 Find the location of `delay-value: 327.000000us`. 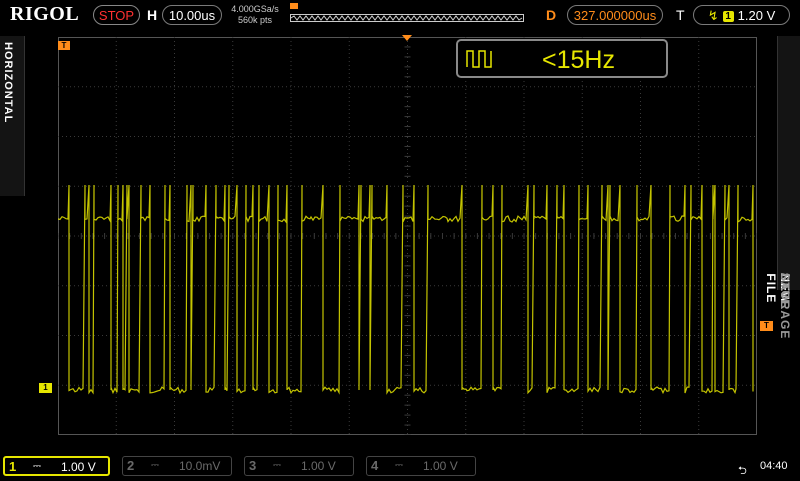

delay-value: 327.000000us is located at coordinates (615, 15).